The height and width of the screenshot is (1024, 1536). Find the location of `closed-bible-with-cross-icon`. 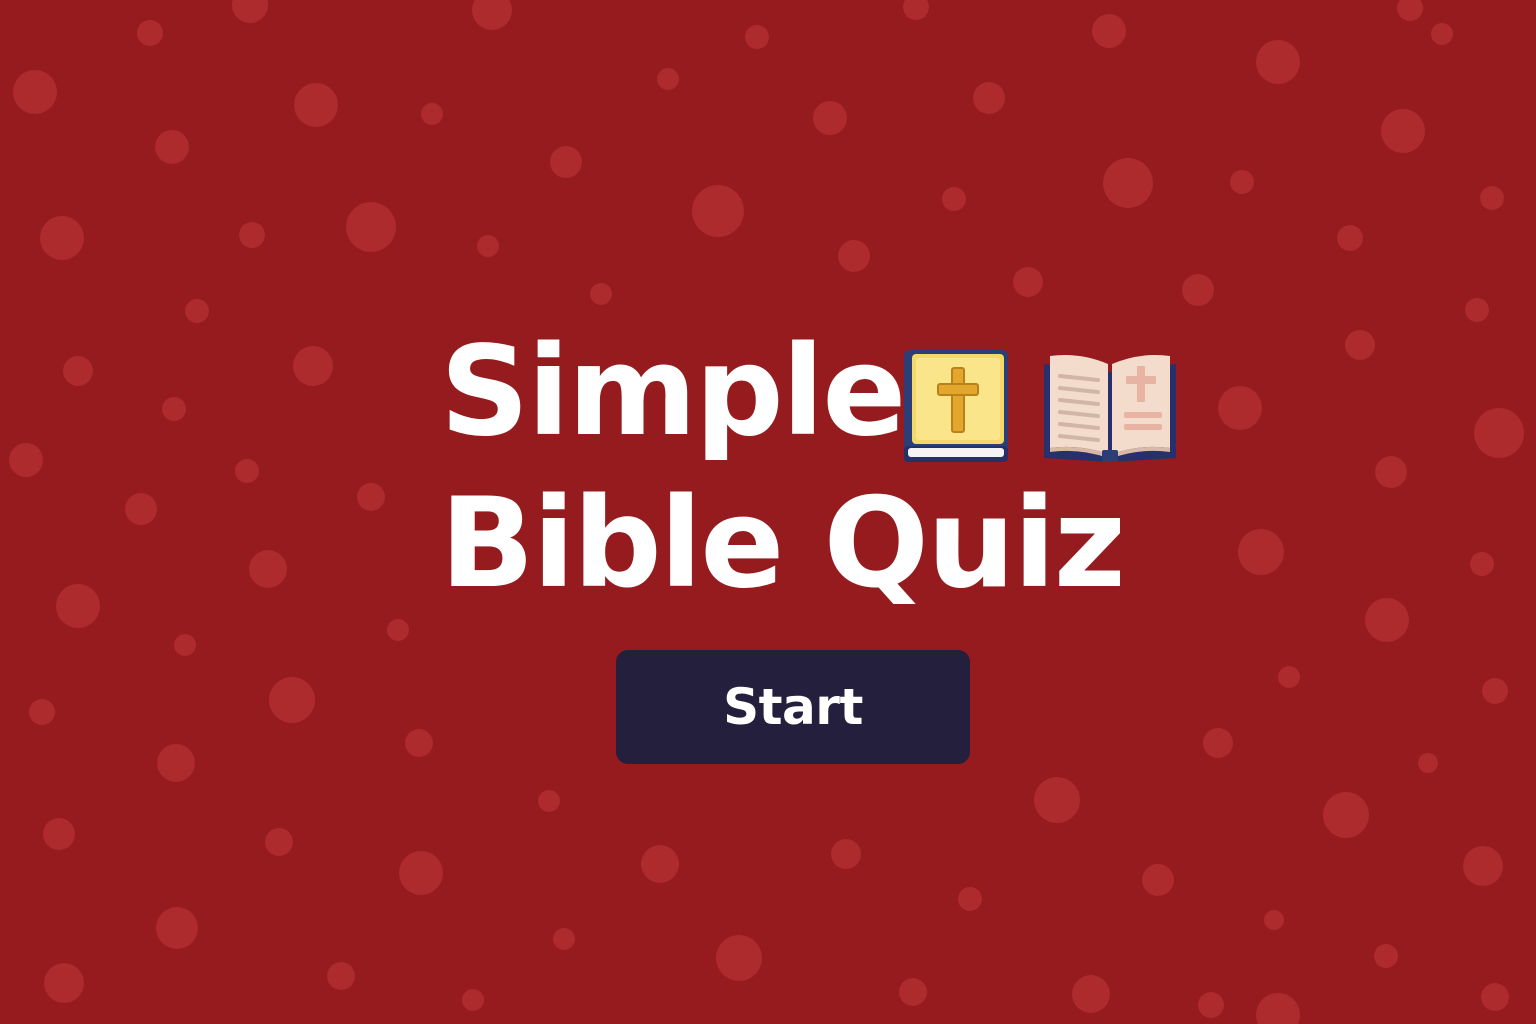

closed-bible-with-cross-icon is located at coordinates (956, 406).